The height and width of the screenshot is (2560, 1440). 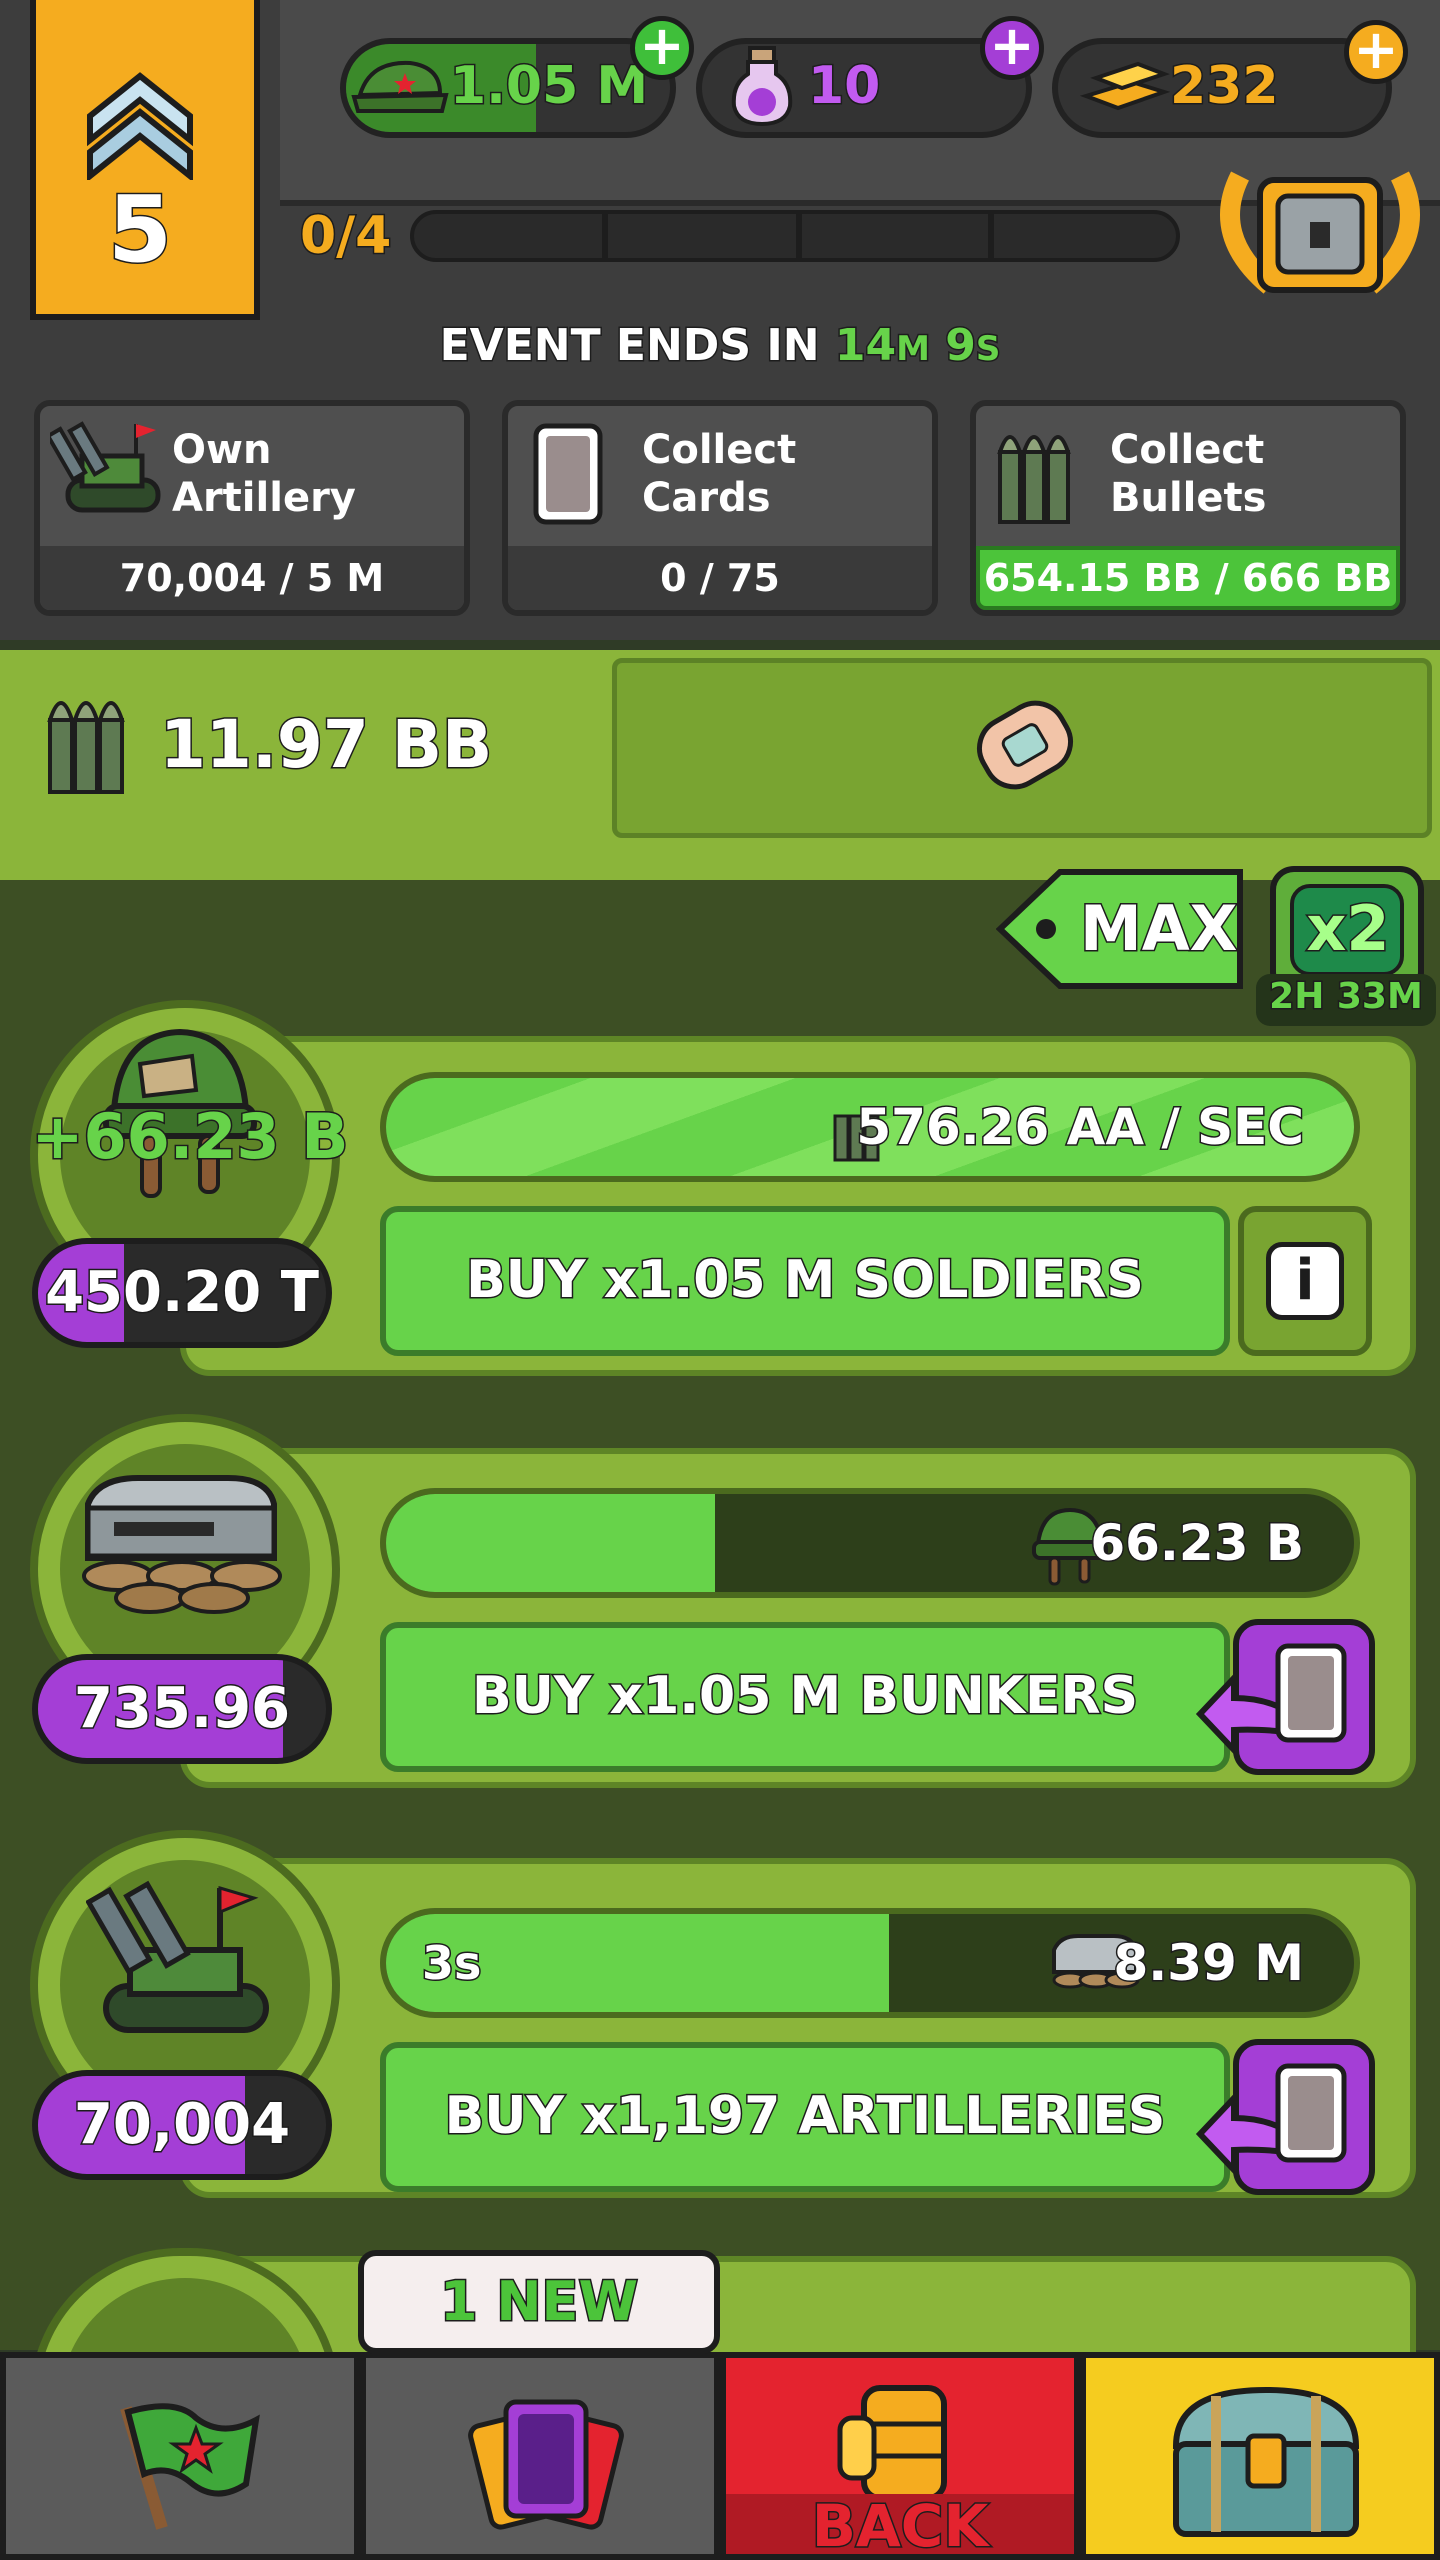 What do you see at coordinates (870, 1543) in the screenshot?
I see `bunker-progress-bar: 66.23 B` at bounding box center [870, 1543].